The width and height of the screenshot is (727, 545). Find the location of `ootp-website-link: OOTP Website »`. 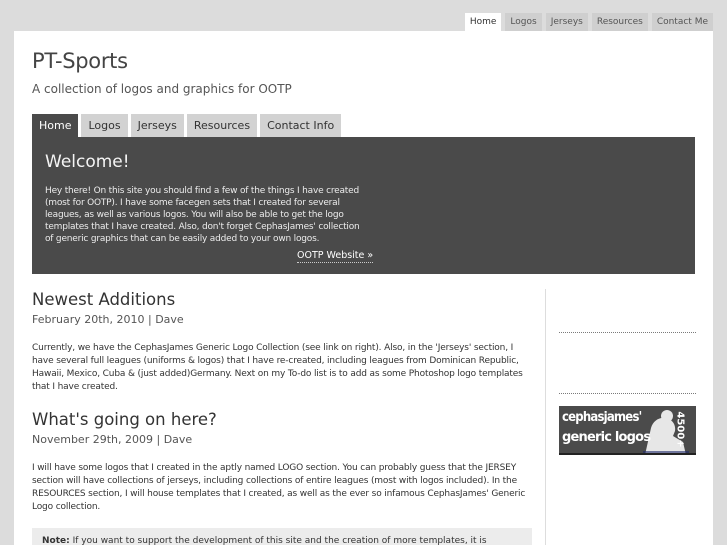

ootp-website-link: OOTP Website » is located at coordinates (335, 256).